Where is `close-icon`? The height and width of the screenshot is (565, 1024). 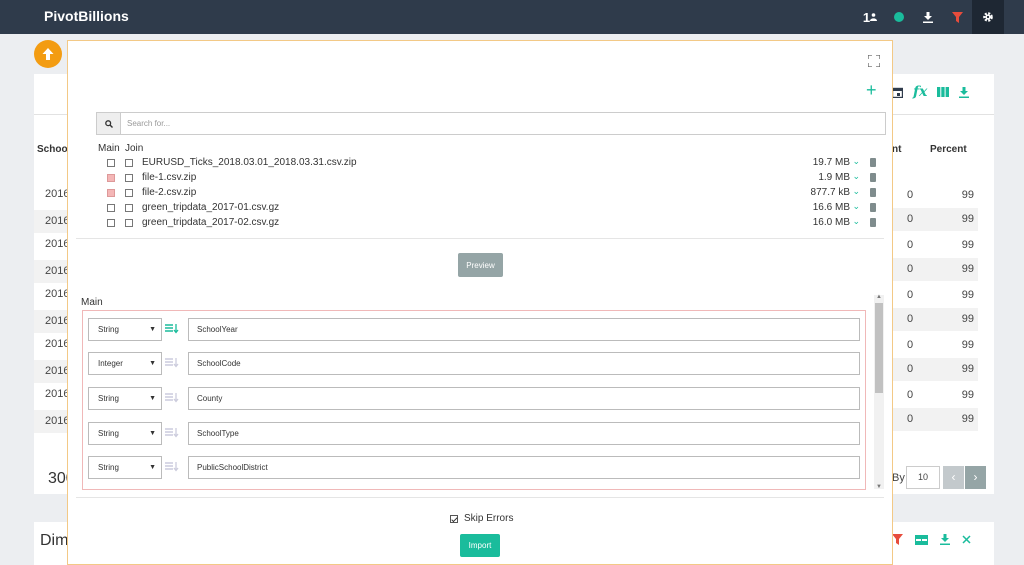 close-icon is located at coordinates (966, 539).